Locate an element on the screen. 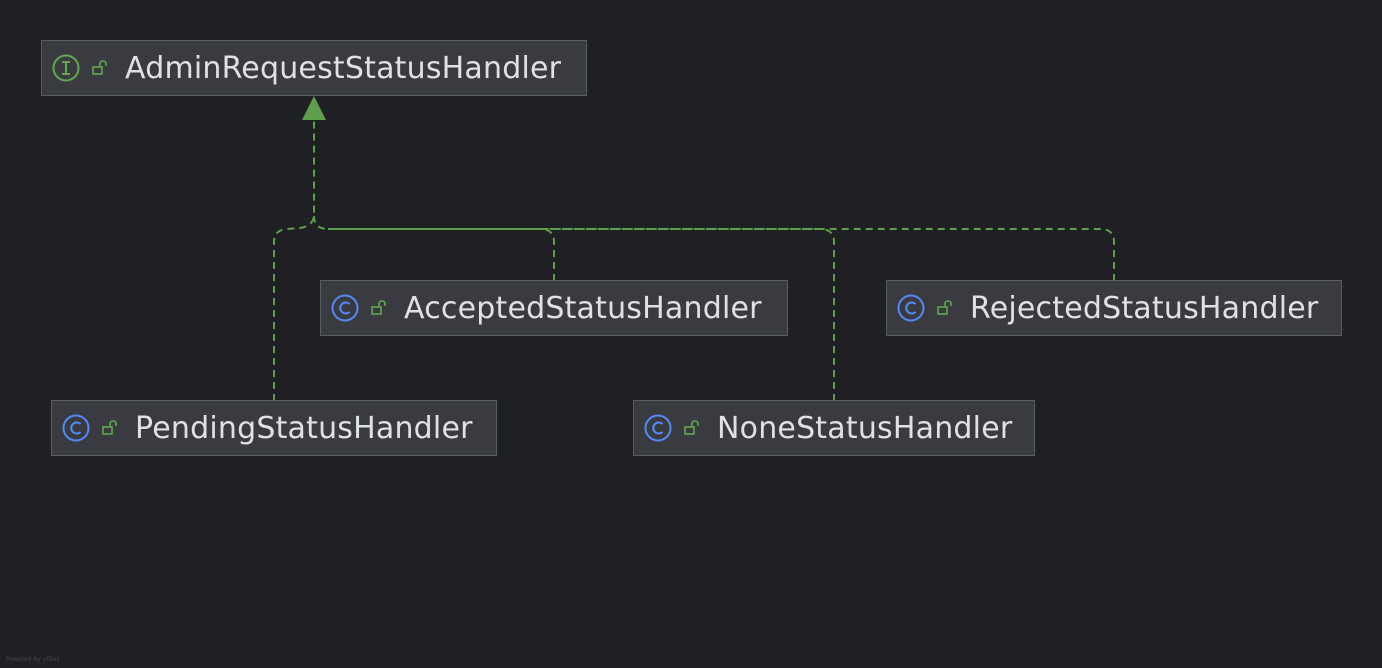 The width and height of the screenshot is (1382, 668). yfiles-watermark: Powered by yFiles is located at coordinates (33, 659).